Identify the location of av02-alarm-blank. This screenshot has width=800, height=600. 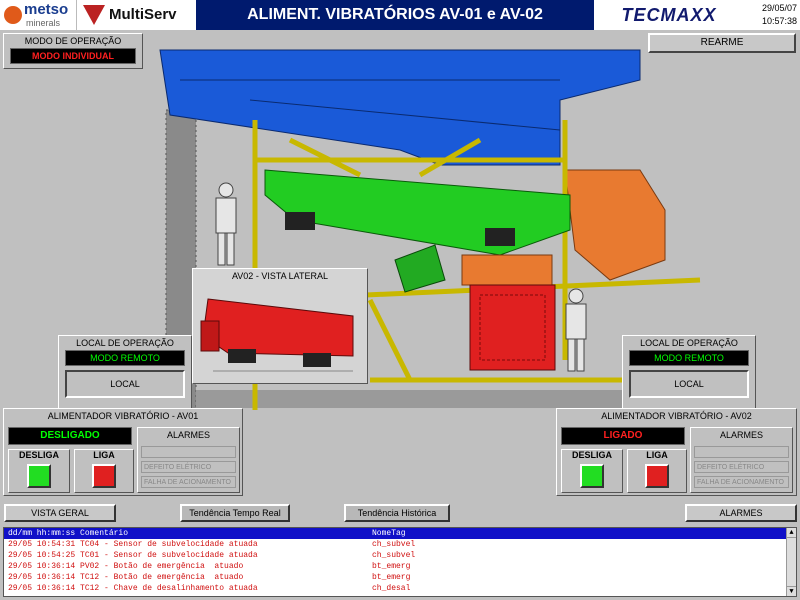
(741, 452).